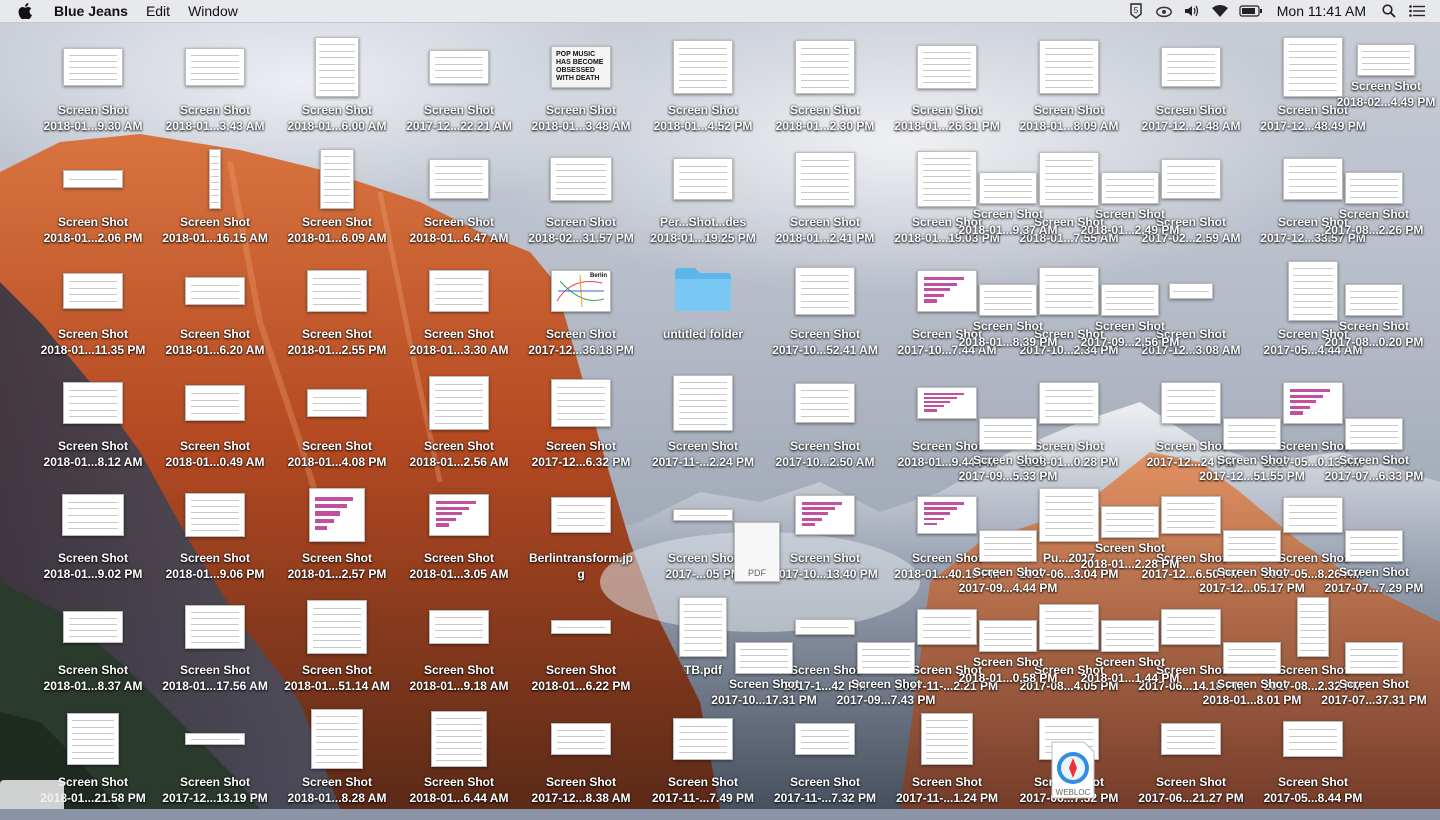 This screenshot has width=1440, height=820. What do you see at coordinates (1313, 764) in the screenshot?
I see `desktop-file-icon: Screen Shot 2017-05...8.44 PM` at bounding box center [1313, 764].